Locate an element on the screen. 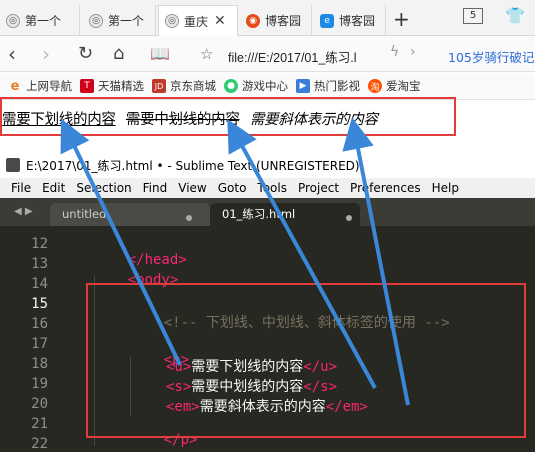 Image resolution: width=535 pixels, height=452 pixels. bookmark-item: ● 游戏中心 is located at coordinates (256, 86).